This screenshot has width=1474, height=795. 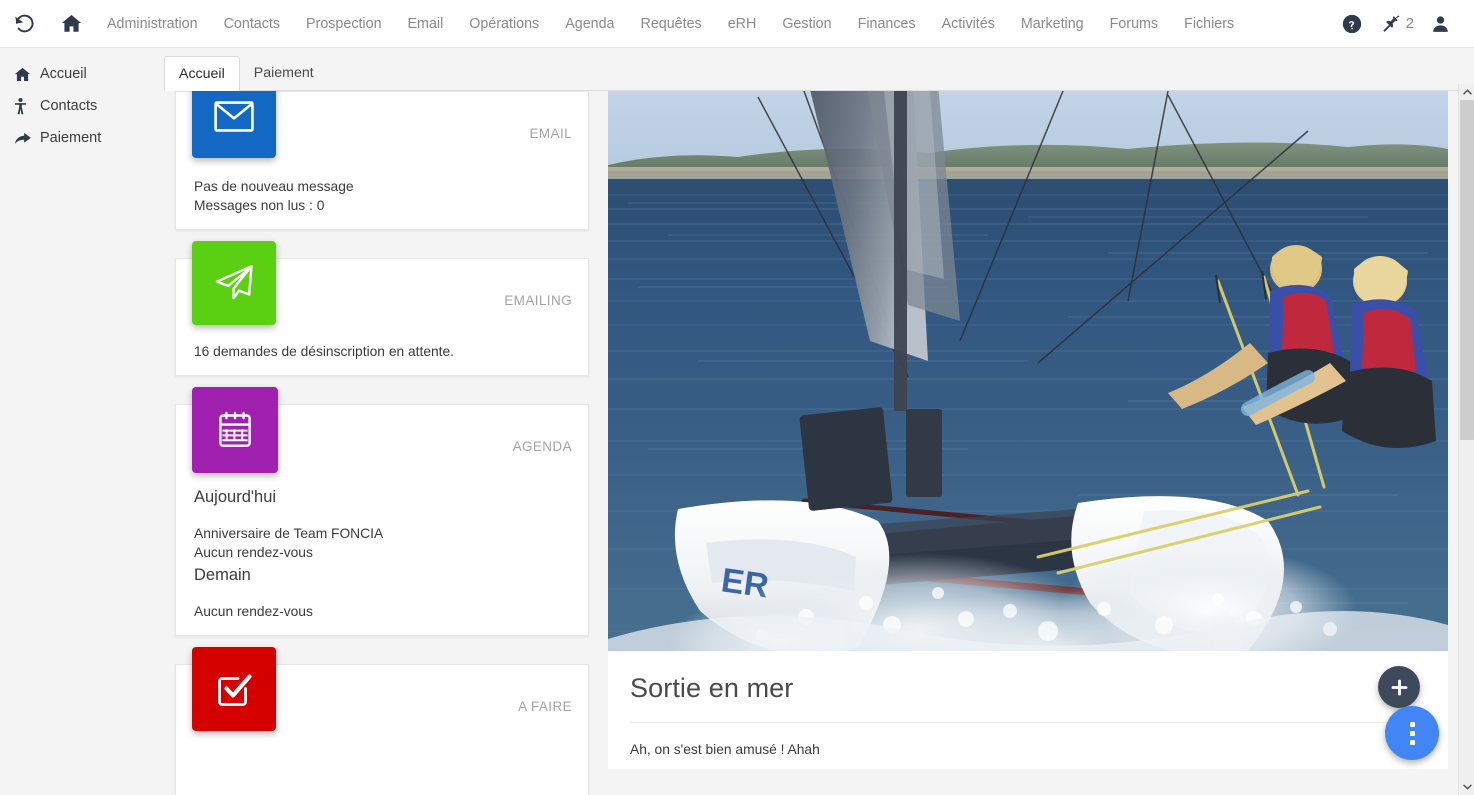 What do you see at coordinates (382, 517) in the screenshot?
I see `agenda-spacer` at bounding box center [382, 517].